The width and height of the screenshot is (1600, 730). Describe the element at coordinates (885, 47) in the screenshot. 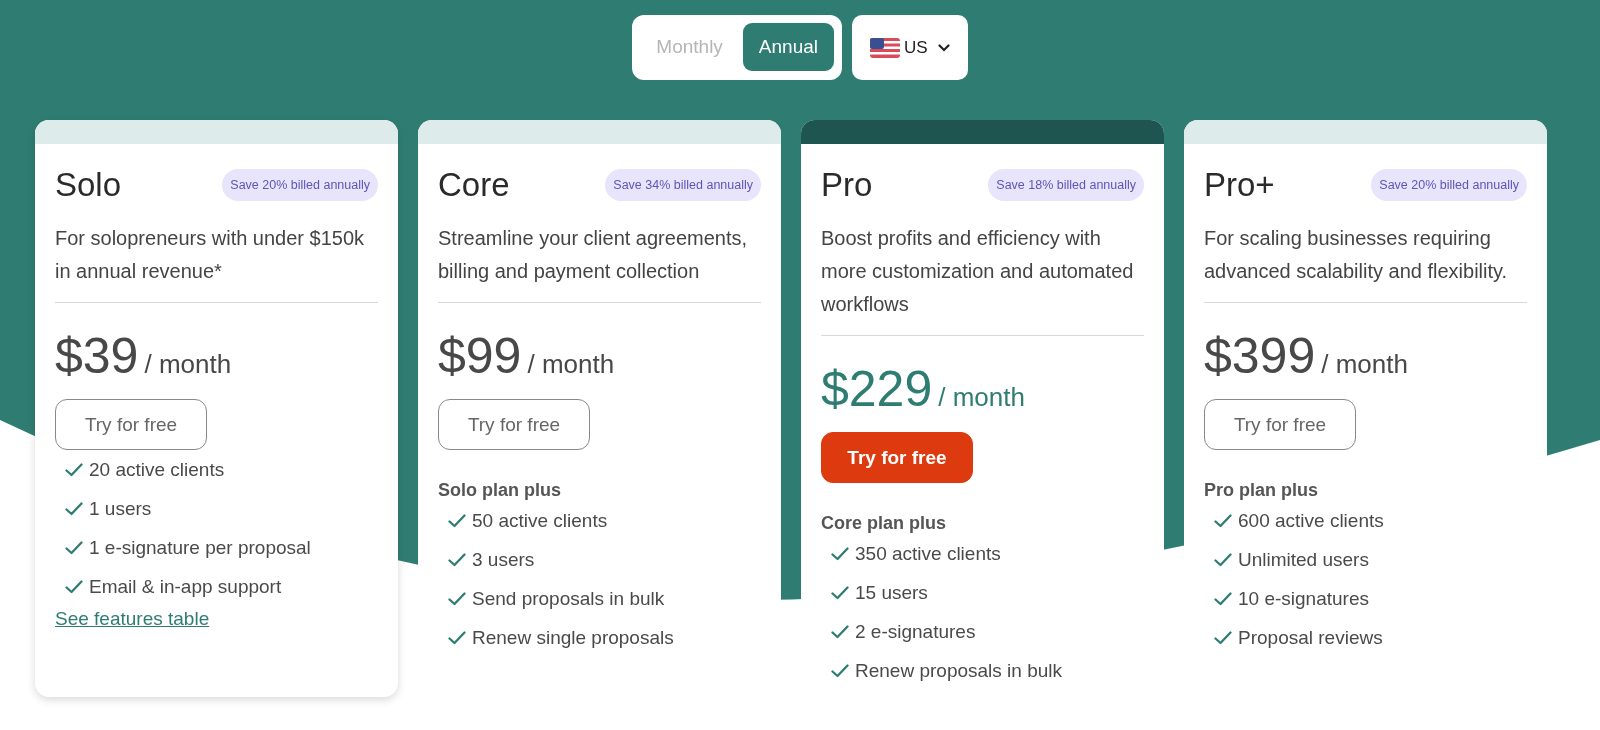

I see `flag-icon` at that location.